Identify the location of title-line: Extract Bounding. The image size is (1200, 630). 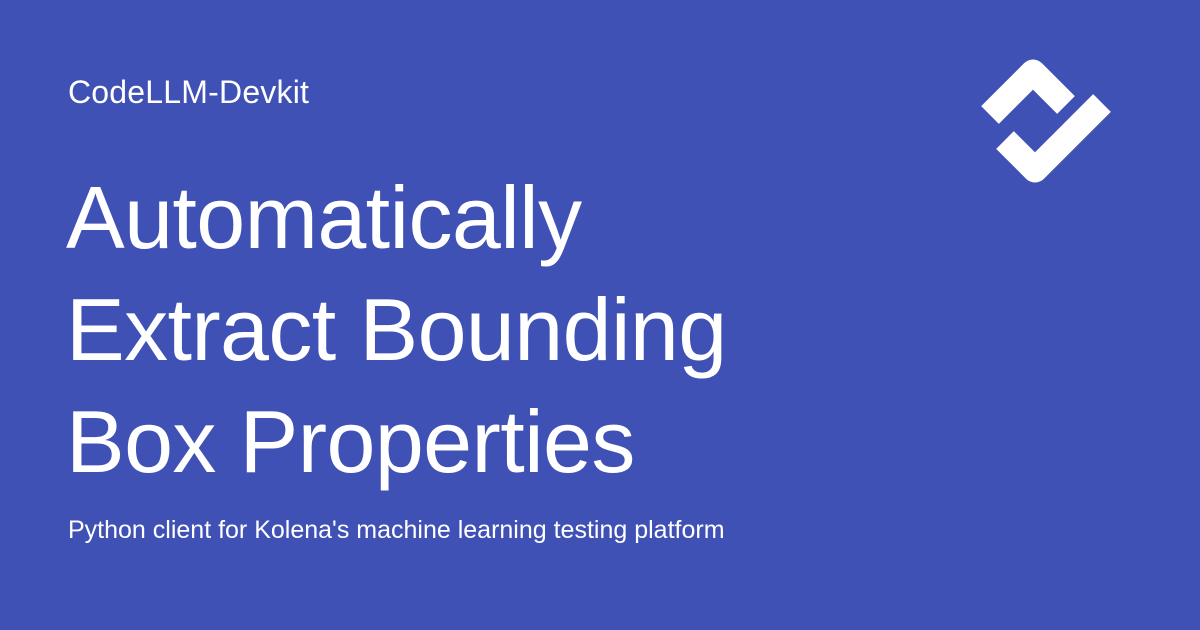
(396, 329).